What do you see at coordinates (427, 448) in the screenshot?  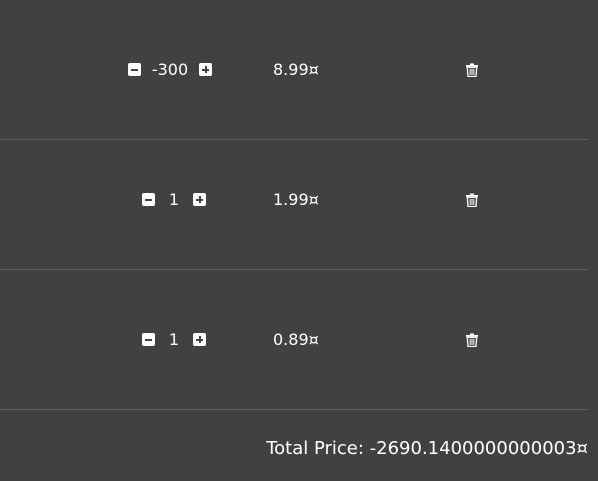 I see `total-price: Total Price: -2690.1400000000003¤` at bounding box center [427, 448].